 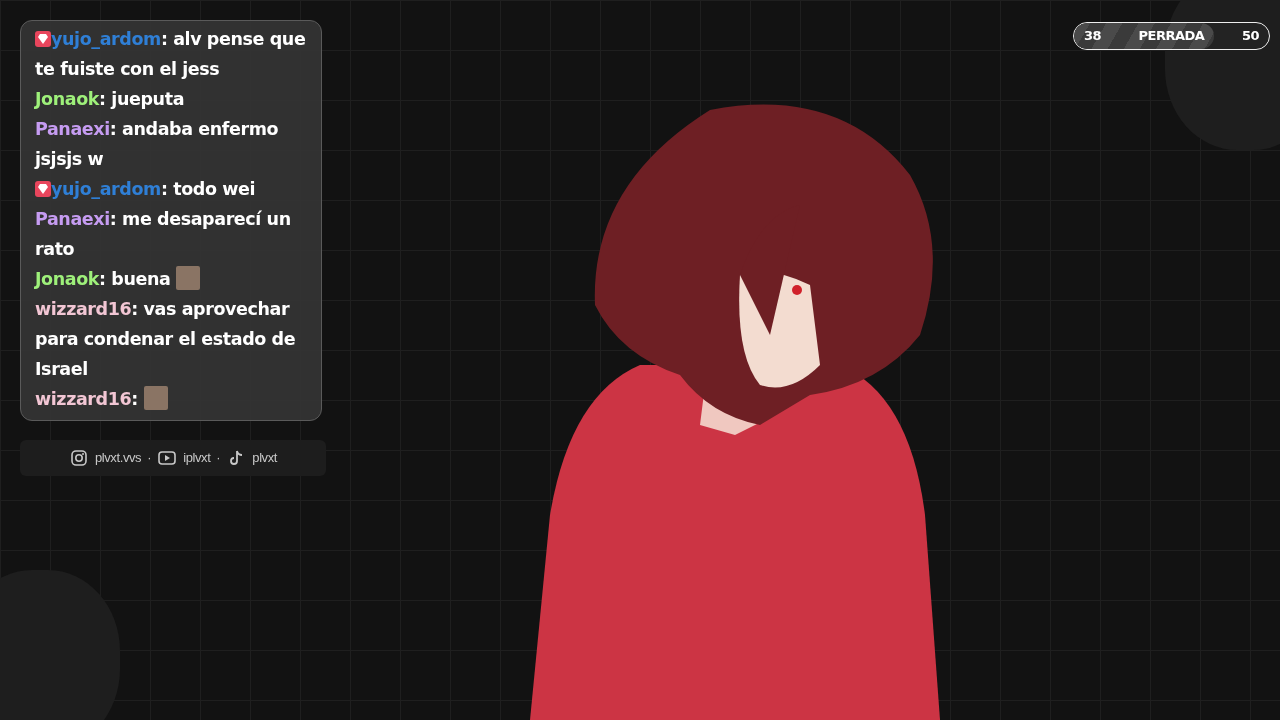 What do you see at coordinates (197, 458) in the screenshot?
I see `social-handle: iplvxt` at bounding box center [197, 458].